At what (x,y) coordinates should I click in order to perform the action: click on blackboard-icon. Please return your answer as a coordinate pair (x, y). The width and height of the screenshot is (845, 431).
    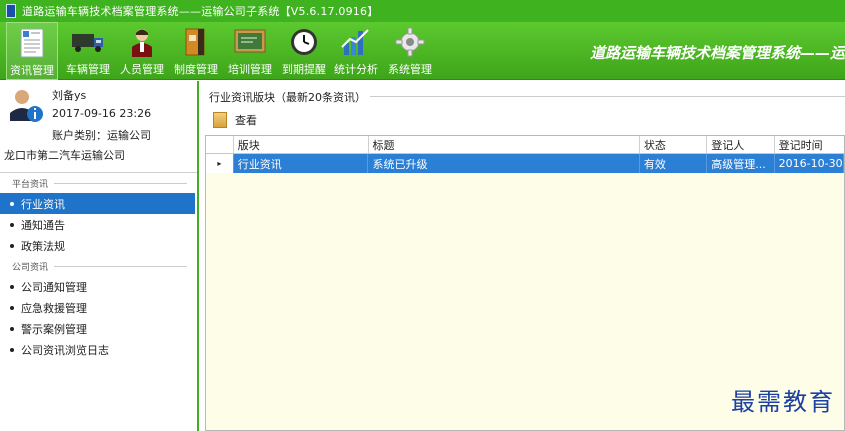
    Looking at the image, I should click on (250, 42).